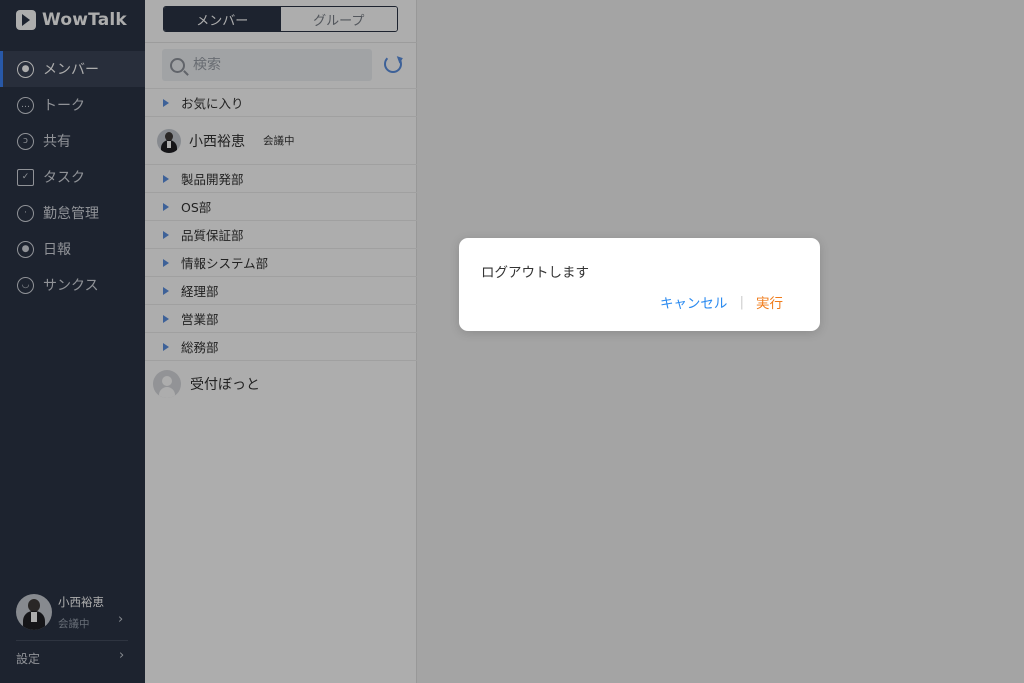 This screenshot has width=1024, height=683. Describe the element at coordinates (694, 302) in the screenshot. I see `cancel-button: キャンセル` at that location.